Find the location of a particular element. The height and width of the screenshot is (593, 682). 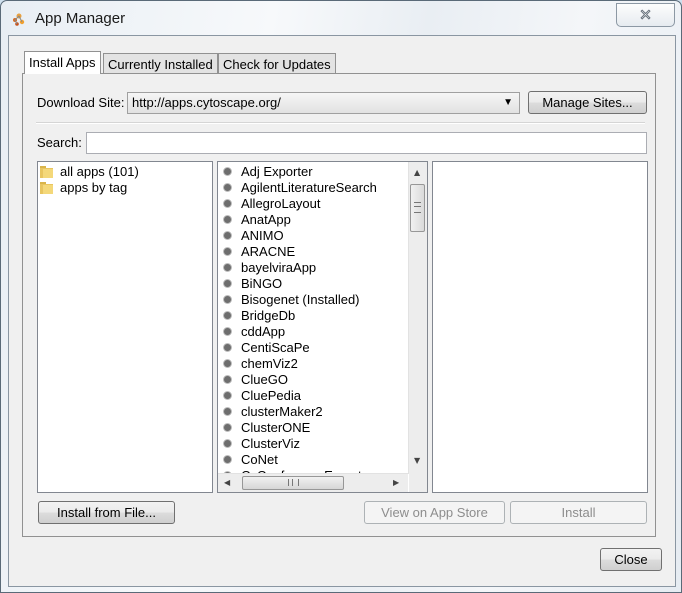

app-name: cddApp is located at coordinates (263, 331).